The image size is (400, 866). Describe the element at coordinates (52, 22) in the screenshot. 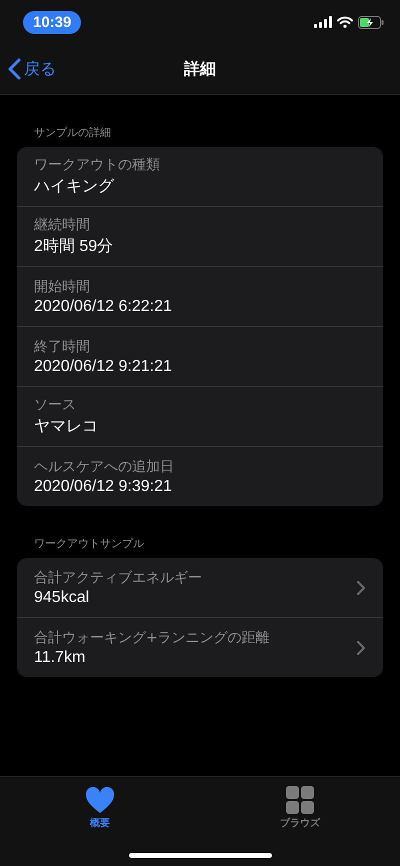

I see `status-time: 10:39` at that location.